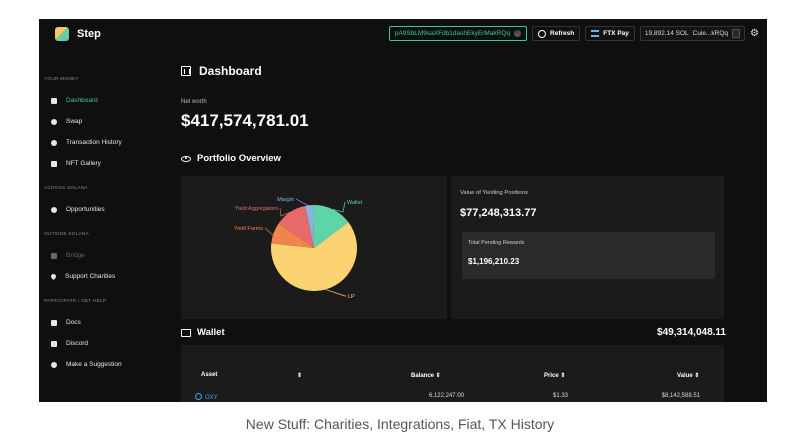 Image resolution: width=800 pixels, height=439 pixels. Describe the element at coordinates (74, 121) in the screenshot. I see `sidebar-item-label: Swap` at that location.